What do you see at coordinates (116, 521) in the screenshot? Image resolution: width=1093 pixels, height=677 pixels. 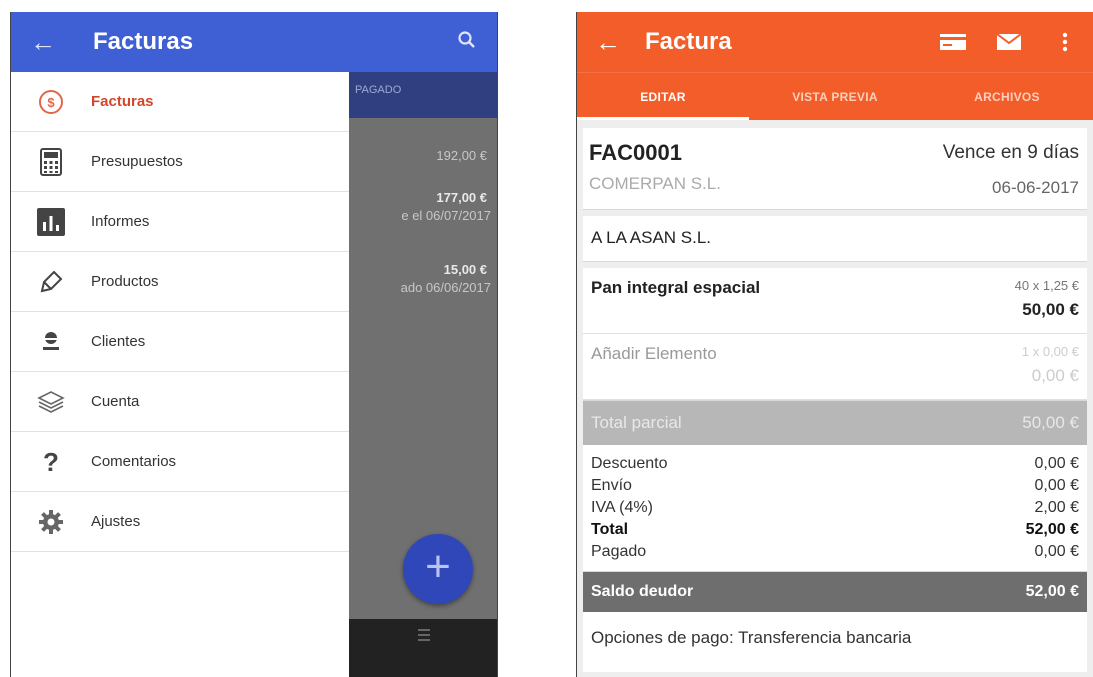 I see `drawer-item-label: Ajustes` at bounding box center [116, 521].